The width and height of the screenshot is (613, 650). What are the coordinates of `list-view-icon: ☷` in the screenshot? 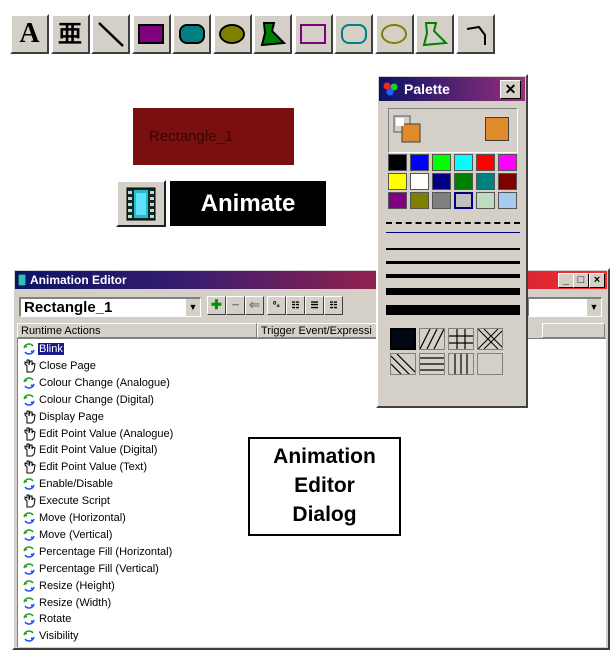 It's located at (295, 305).